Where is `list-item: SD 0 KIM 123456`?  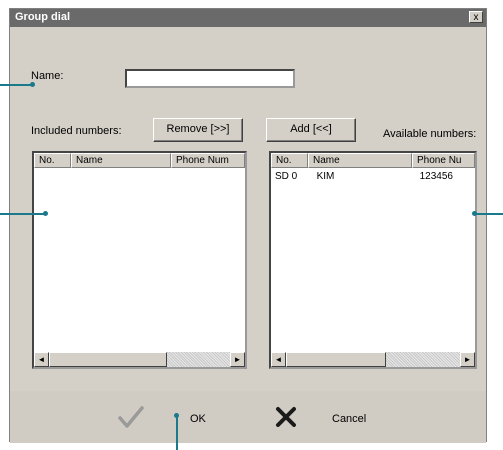 list-item: SD 0 KIM 123456 is located at coordinates (373, 177).